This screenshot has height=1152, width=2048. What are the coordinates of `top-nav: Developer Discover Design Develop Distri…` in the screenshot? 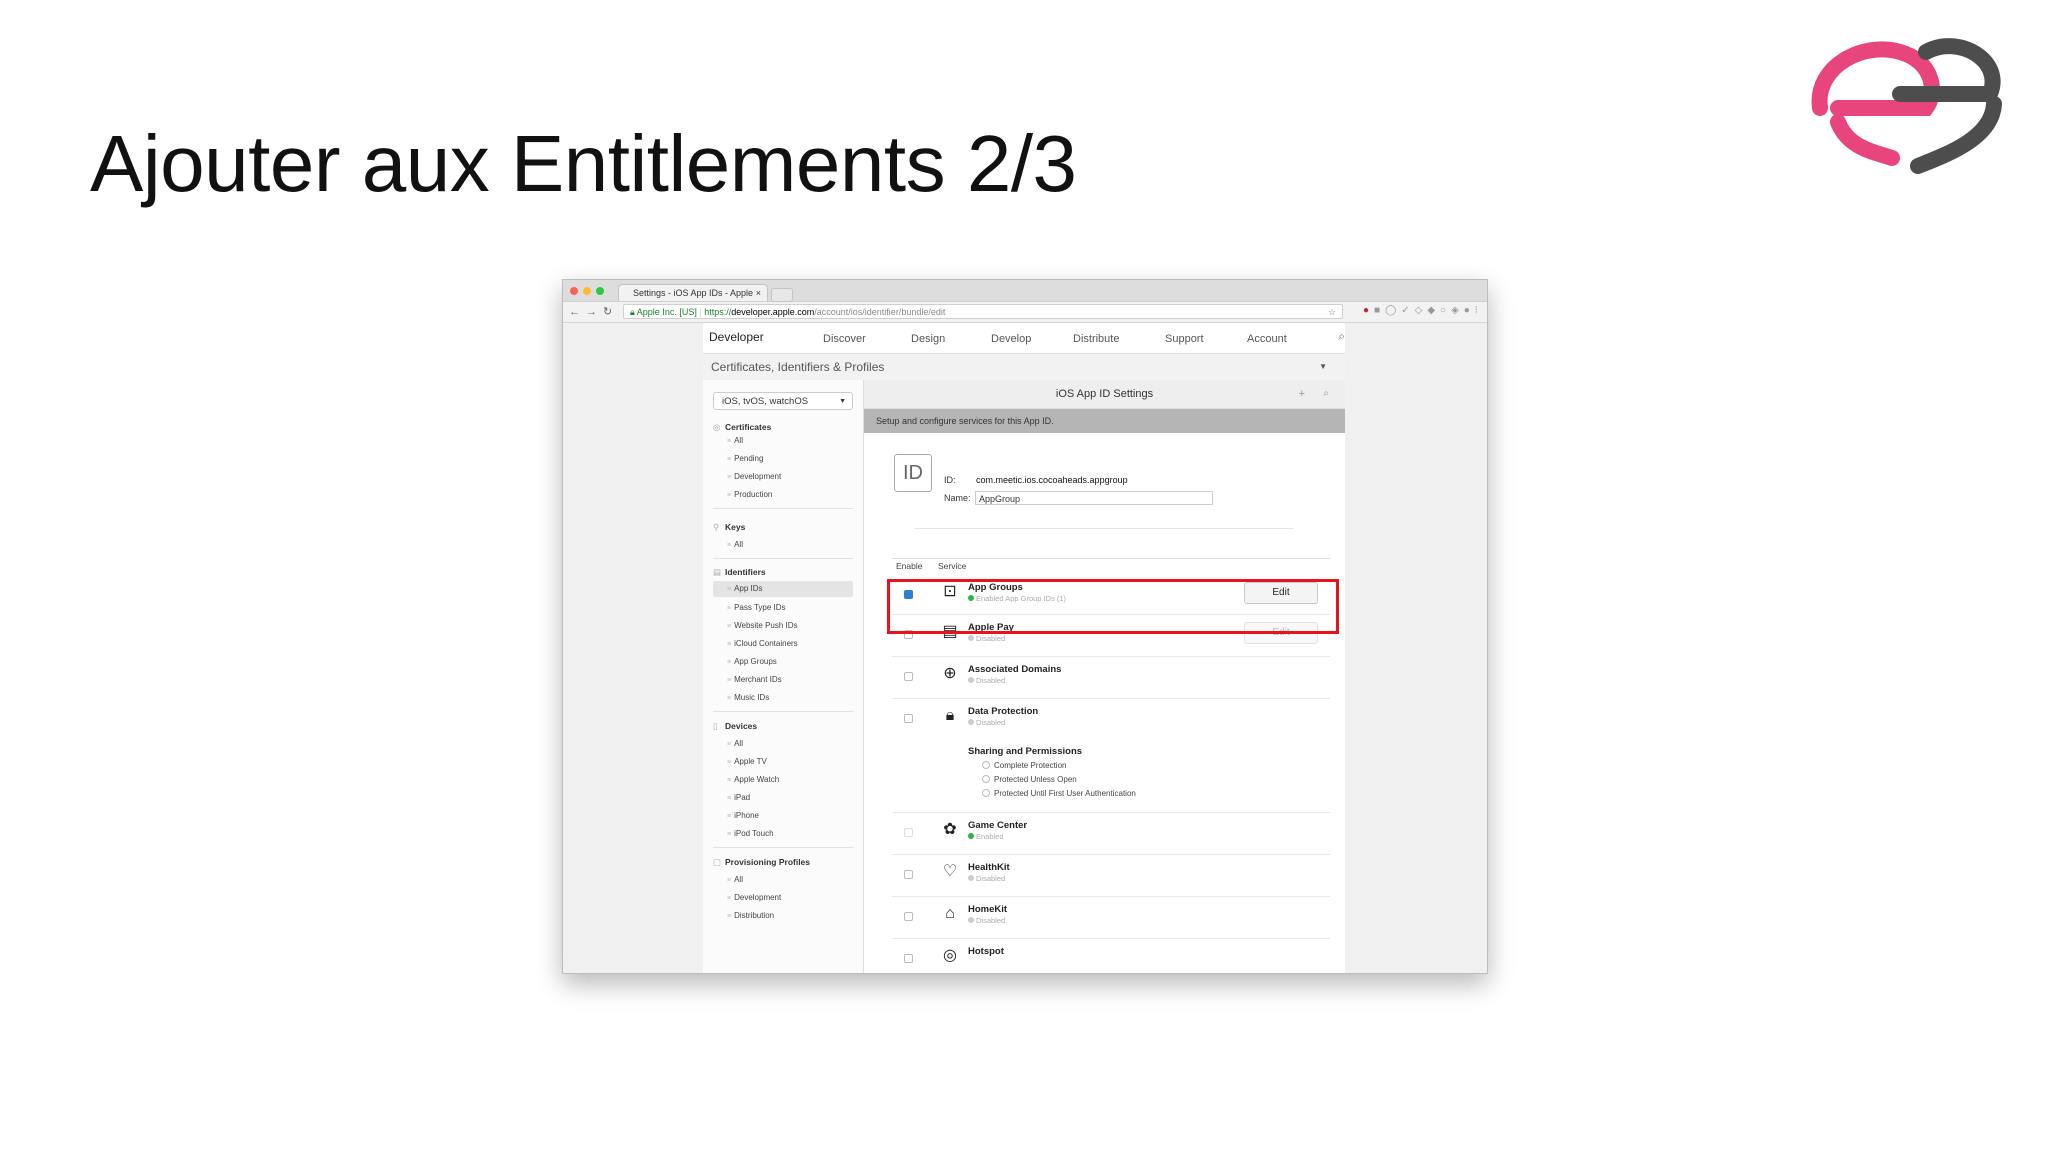 It's located at (1024, 338).